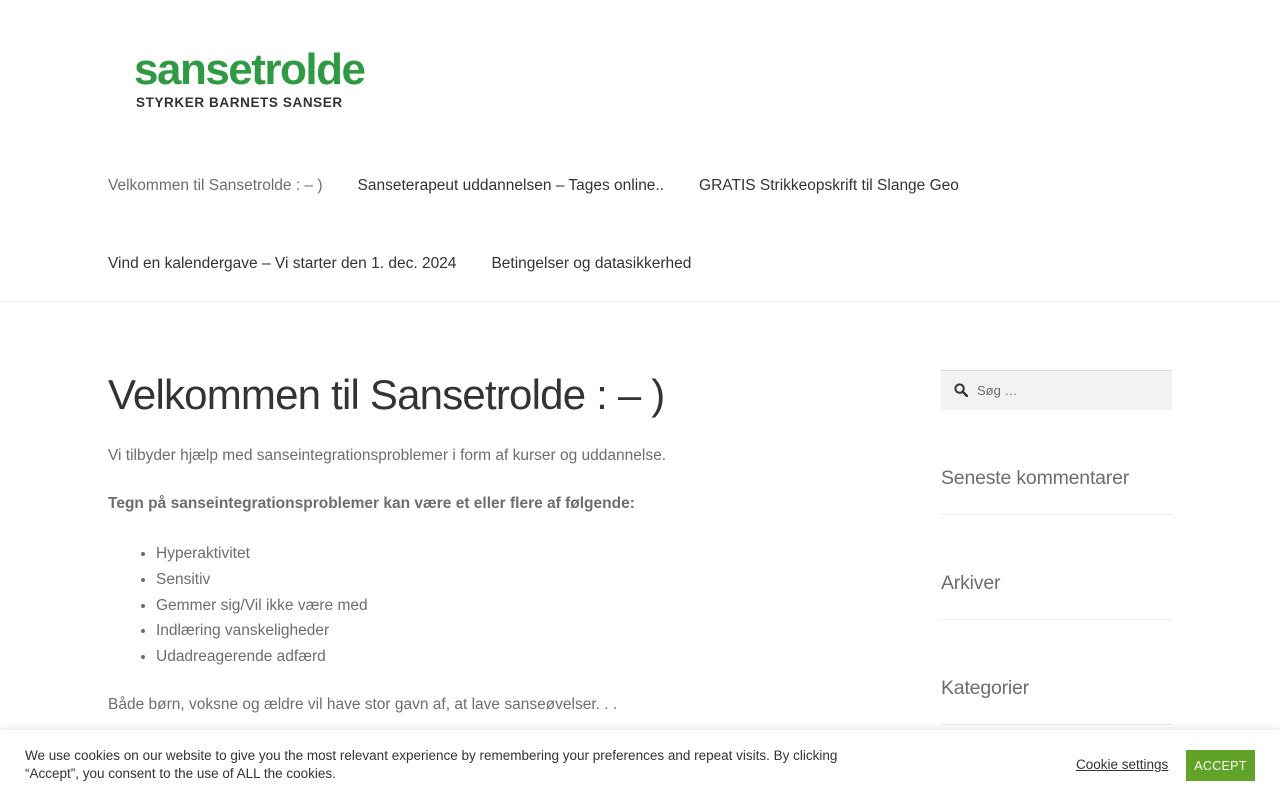 This screenshot has height=800, width=1280. What do you see at coordinates (1056, 700) in the screenshot?
I see `widget-categories: Kategorier` at bounding box center [1056, 700].